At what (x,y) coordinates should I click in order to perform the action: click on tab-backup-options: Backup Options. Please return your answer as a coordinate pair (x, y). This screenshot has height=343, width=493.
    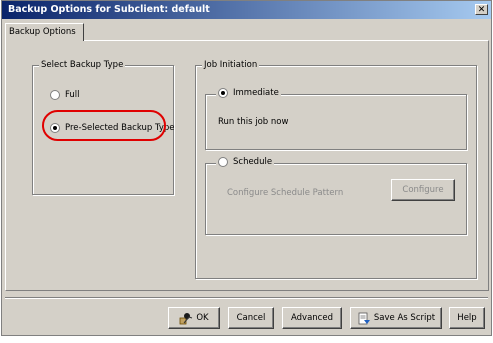
    Looking at the image, I should click on (44, 32).